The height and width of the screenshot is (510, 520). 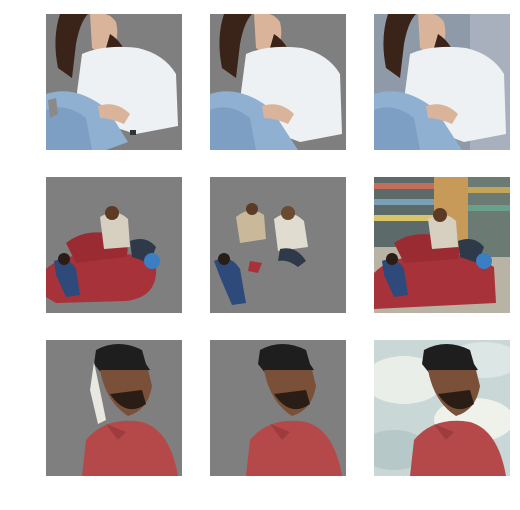 I want to click on man-original, so click(x=442, y=408).